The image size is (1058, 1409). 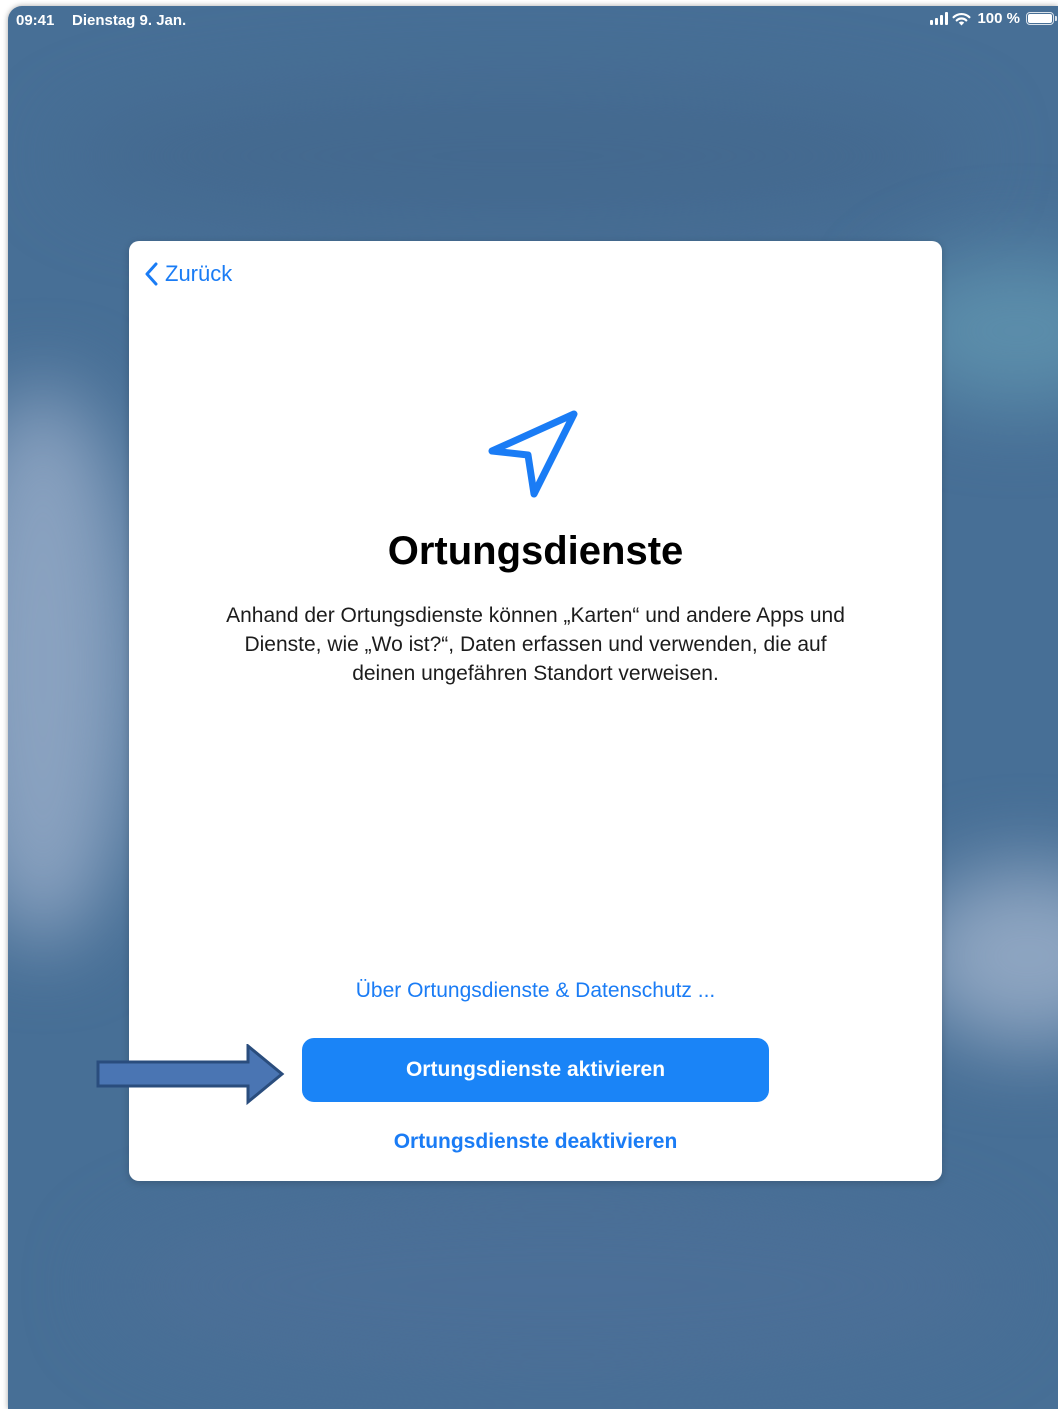 I want to click on status-indicators: 100 %, so click(x=993, y=18).